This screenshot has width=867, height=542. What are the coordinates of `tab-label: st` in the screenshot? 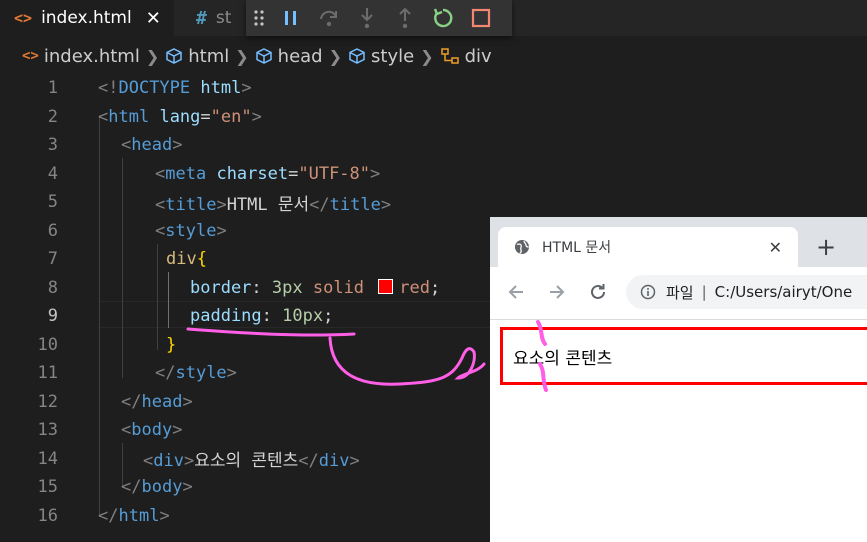 It's located at (223, 18).